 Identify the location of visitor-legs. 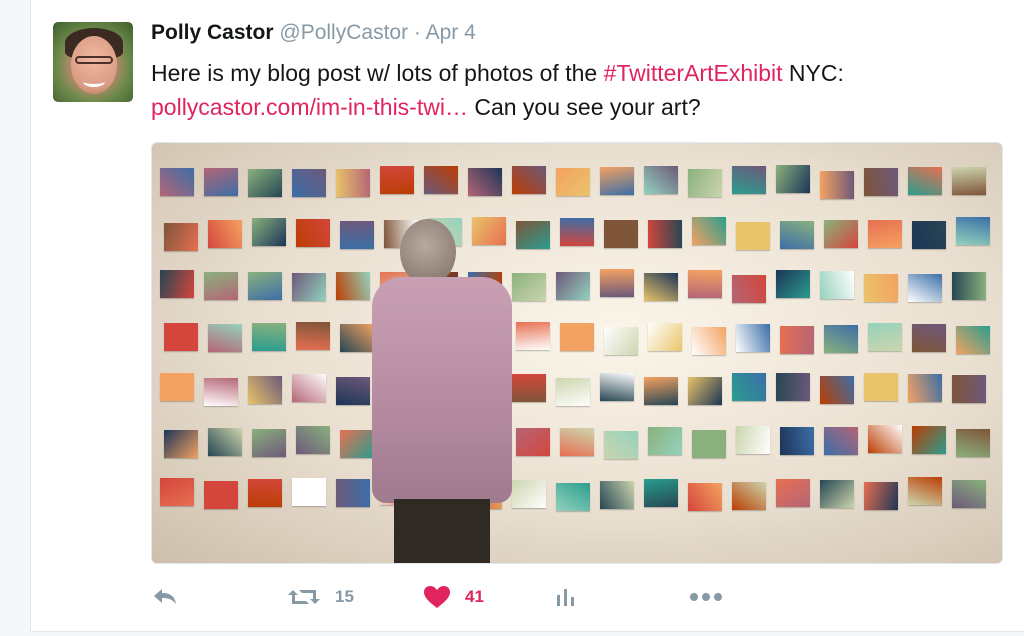
(442, 531).